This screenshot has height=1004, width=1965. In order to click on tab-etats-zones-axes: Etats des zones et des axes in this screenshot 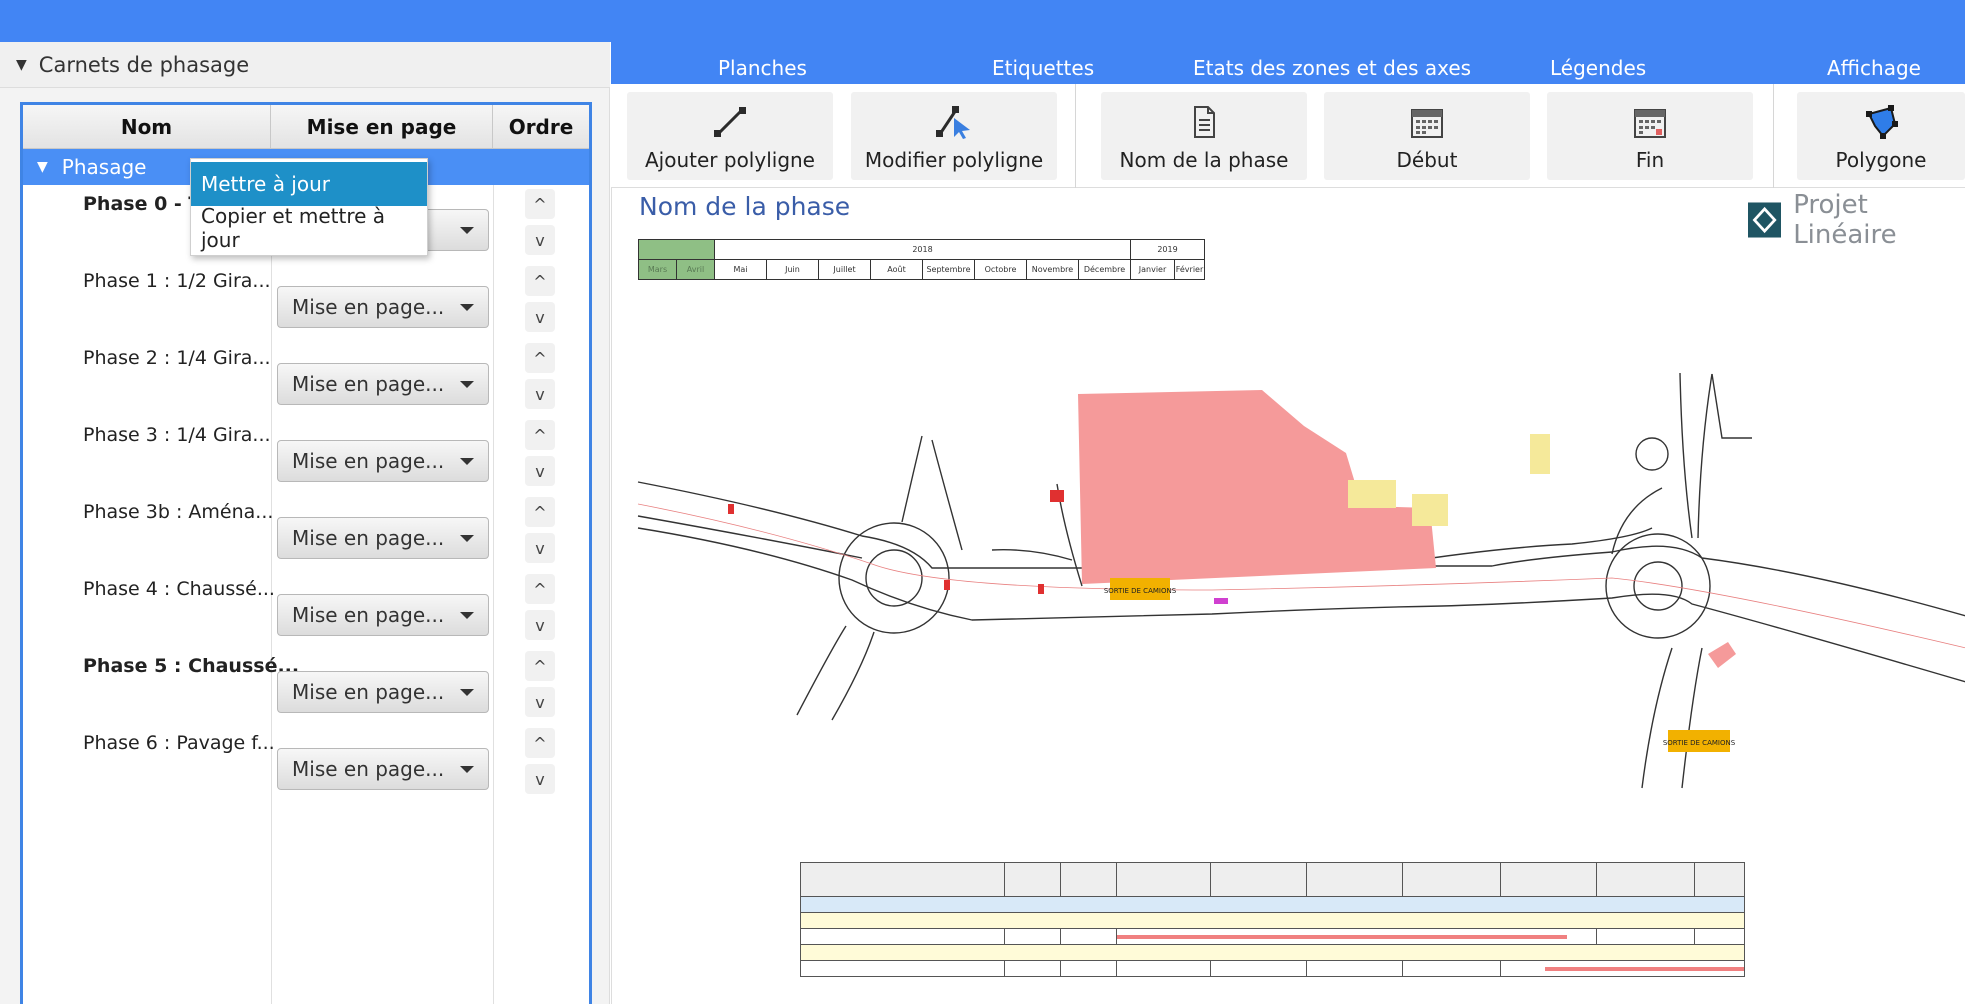, I will do `click(1332, 68)`.